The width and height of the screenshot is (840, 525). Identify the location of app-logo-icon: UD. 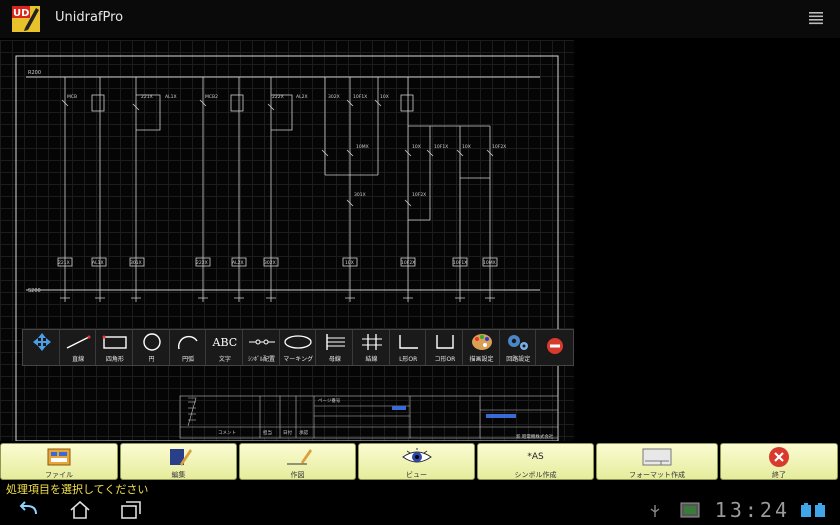
(26, 19).